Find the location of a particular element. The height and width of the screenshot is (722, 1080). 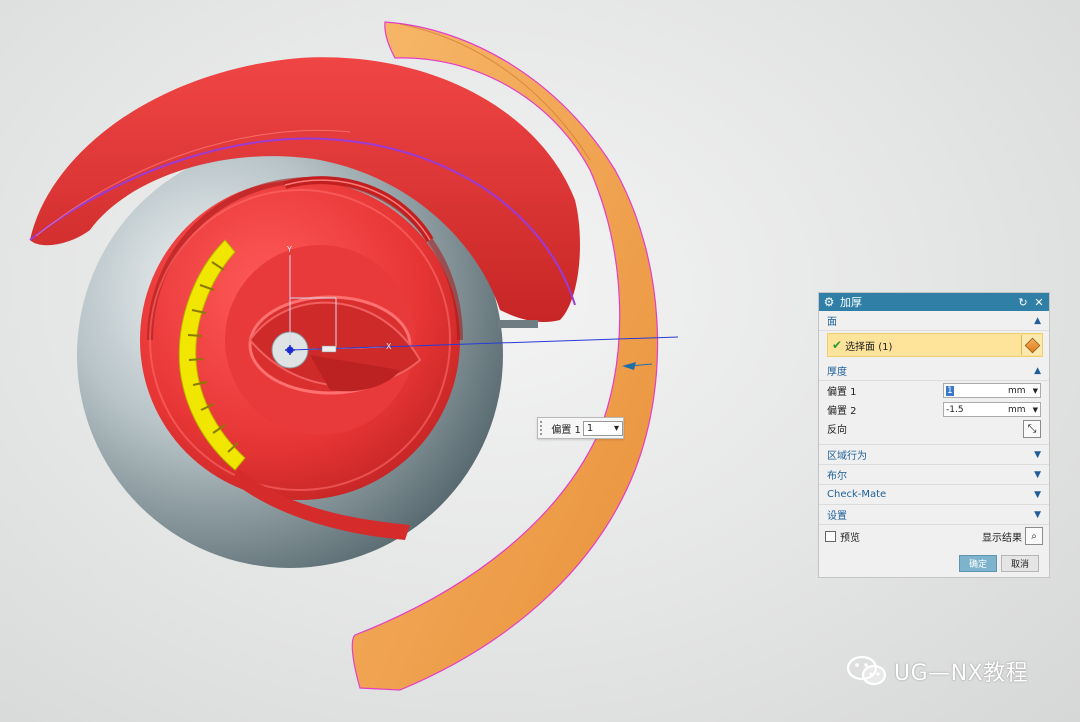

magnifier-icon: ⌕ is located at coordinates (1034, 536).